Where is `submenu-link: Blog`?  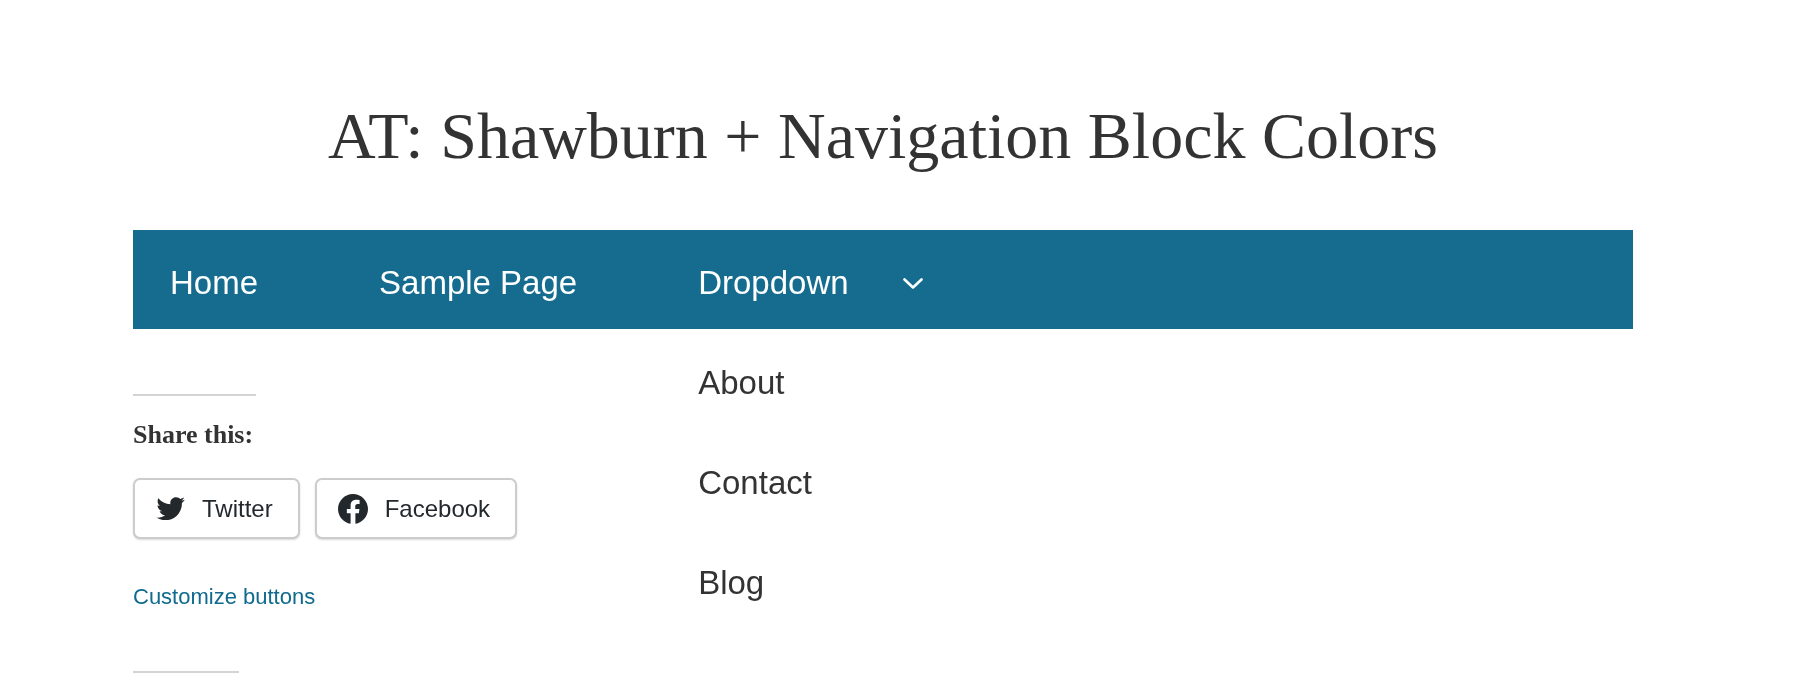
submenu-link: Blog is located at coordinates (731, 583).